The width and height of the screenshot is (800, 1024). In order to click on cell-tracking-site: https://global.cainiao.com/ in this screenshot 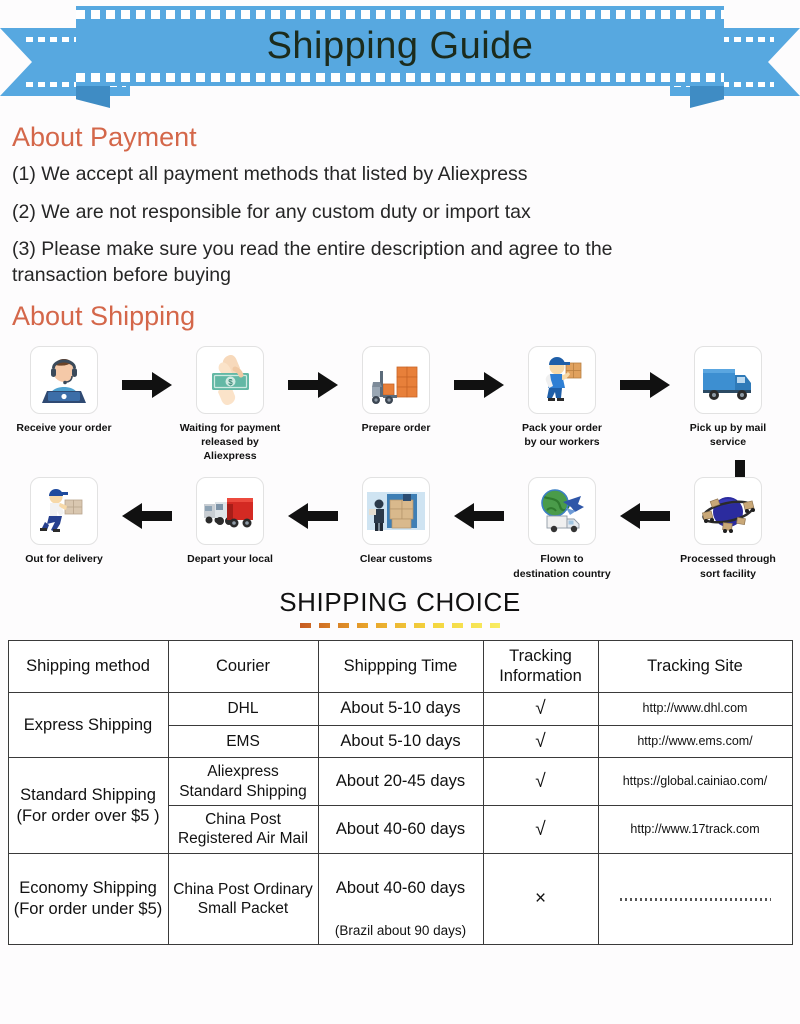, I will do `click(695, 782)`.